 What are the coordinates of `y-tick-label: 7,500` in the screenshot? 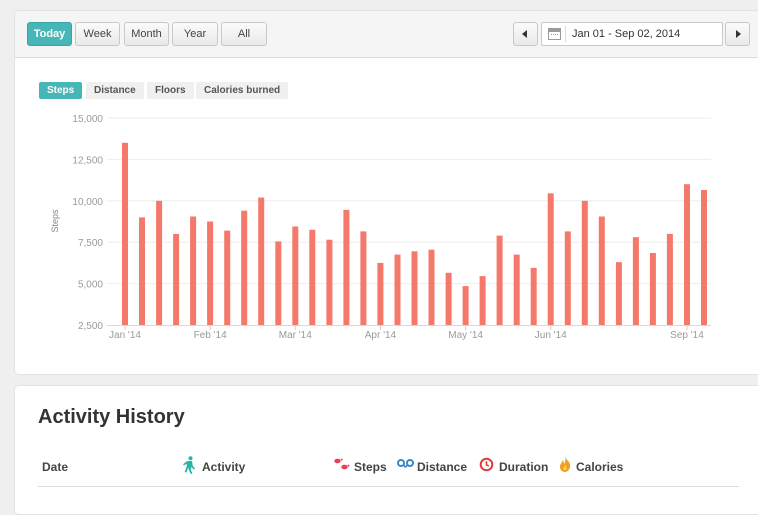 It's located at (90, 243).